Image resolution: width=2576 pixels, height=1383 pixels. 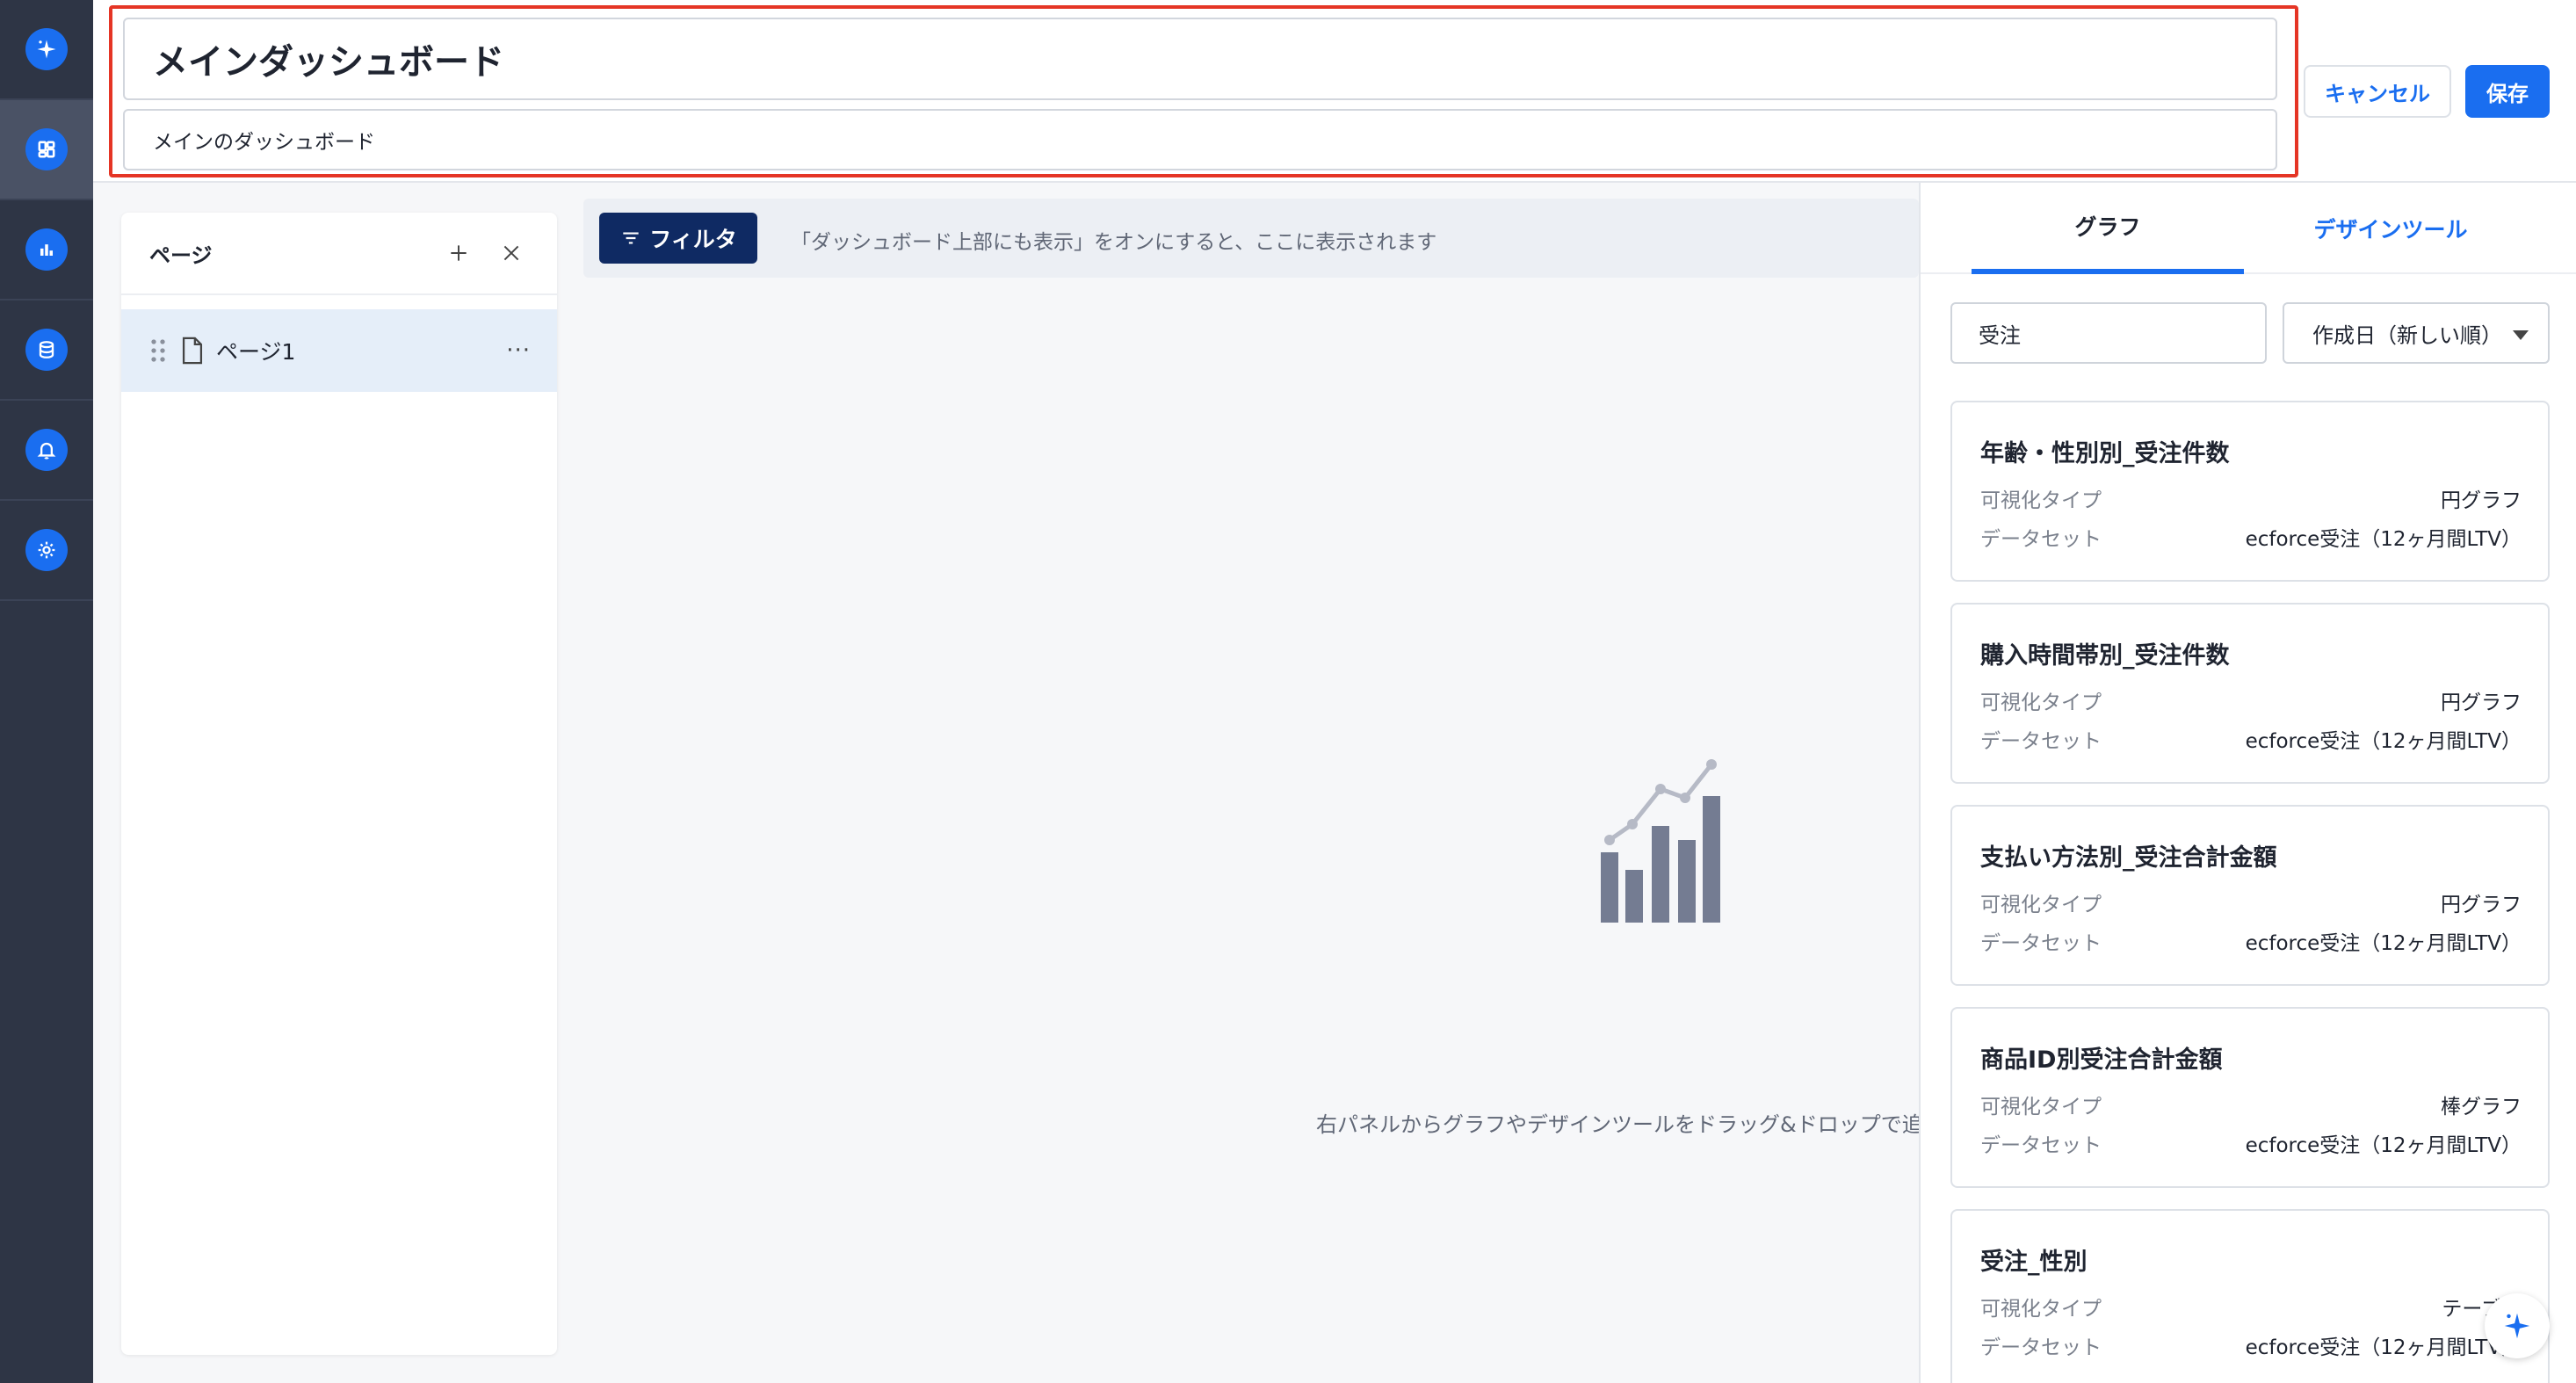 I want to click on dashboard-icon, so click(x=46, y=149).